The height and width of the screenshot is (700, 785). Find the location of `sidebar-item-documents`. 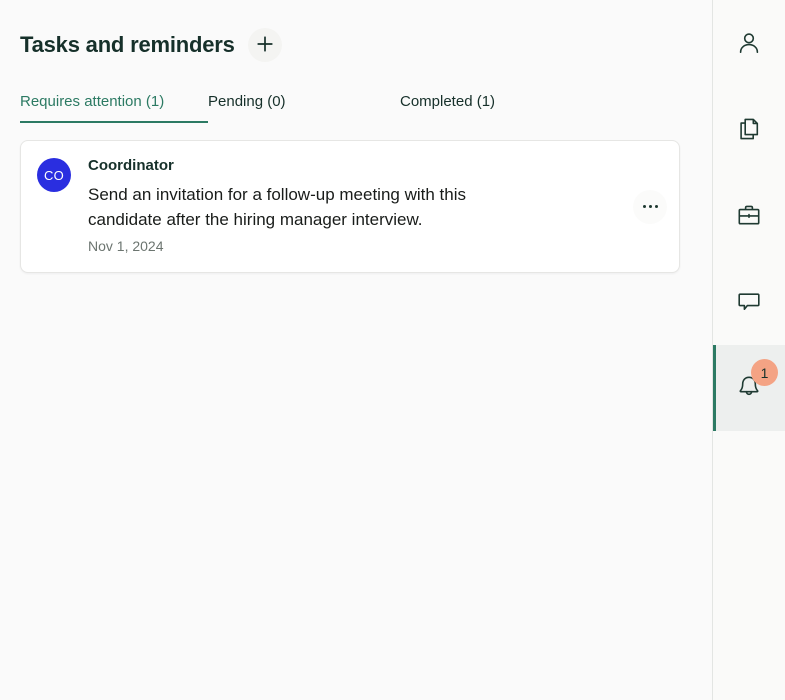

sidebar-item-documents is located at coordinates (749, 130).